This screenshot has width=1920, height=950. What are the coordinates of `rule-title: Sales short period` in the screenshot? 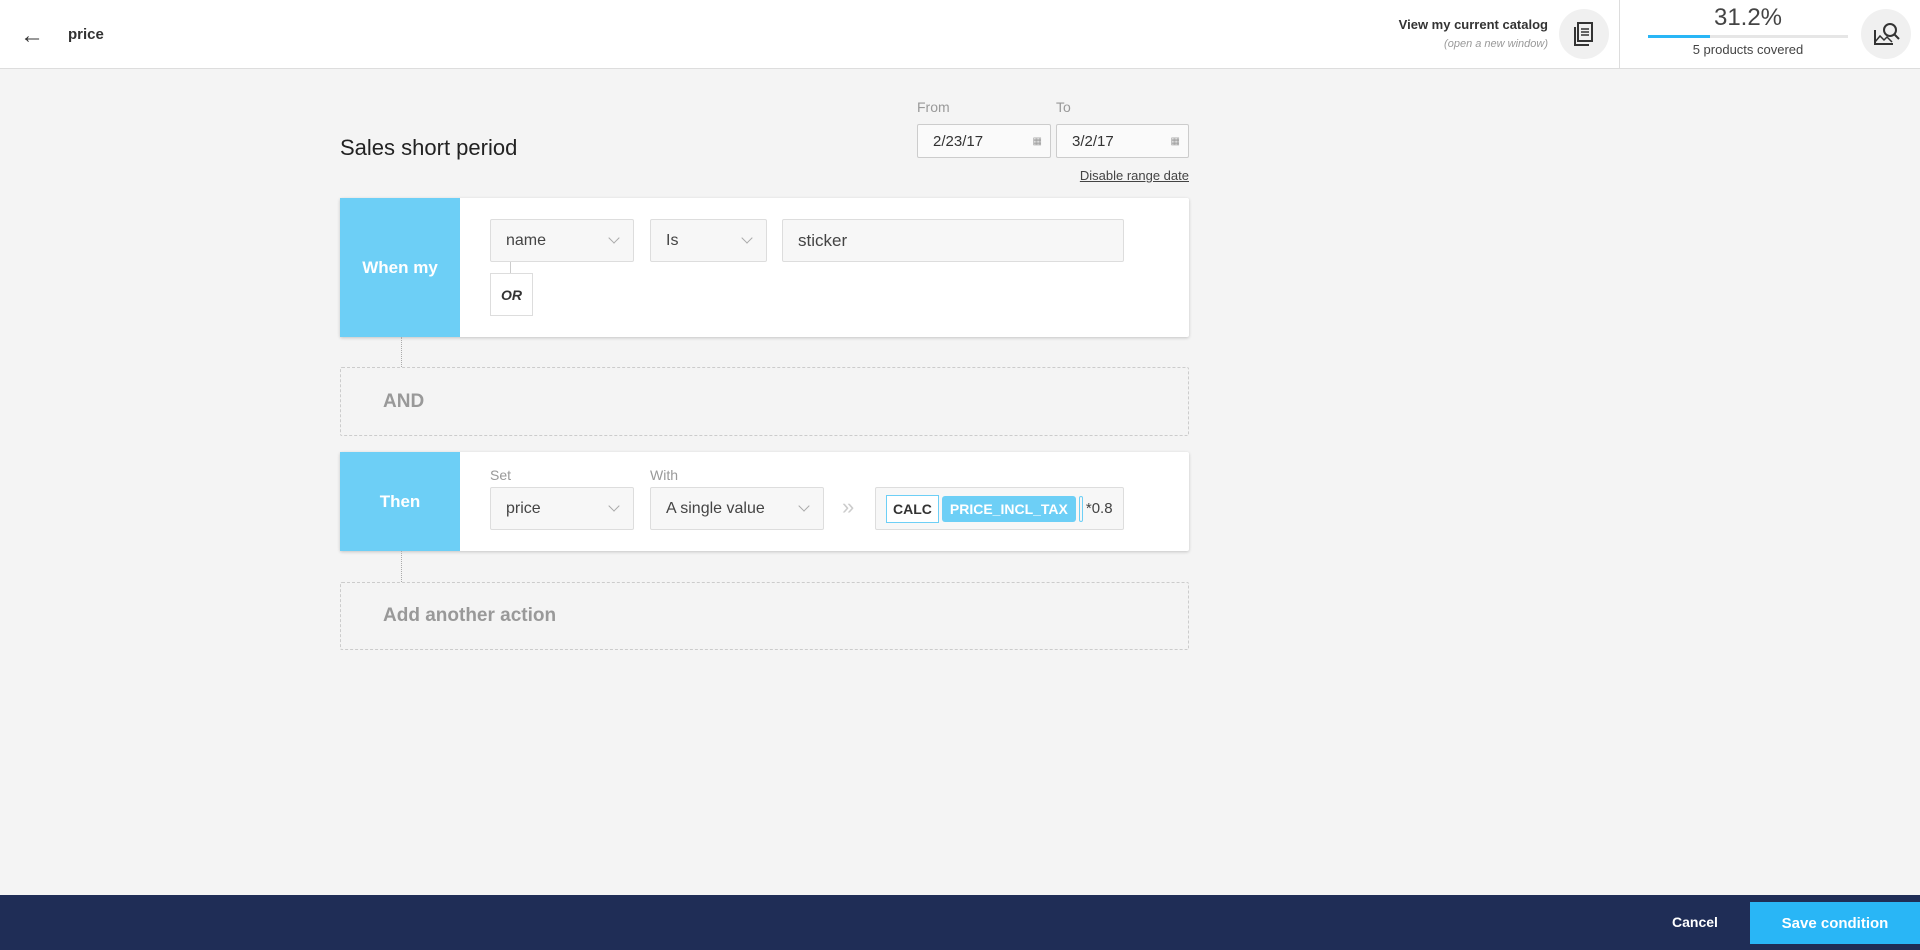 It's located at (429, 147).